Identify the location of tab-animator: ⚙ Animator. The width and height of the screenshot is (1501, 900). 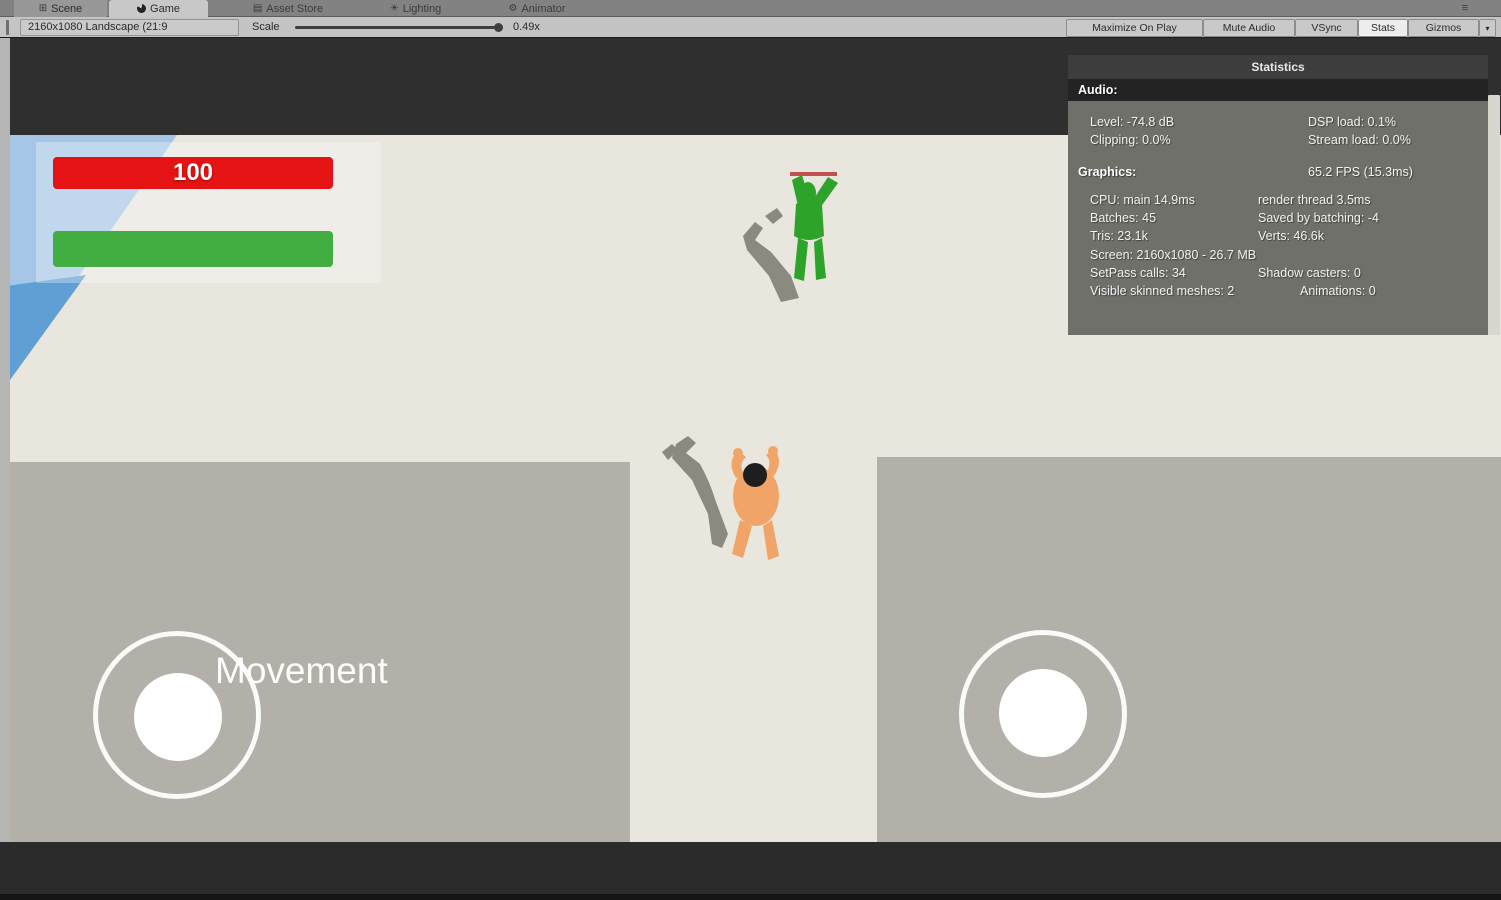
(537, 8).